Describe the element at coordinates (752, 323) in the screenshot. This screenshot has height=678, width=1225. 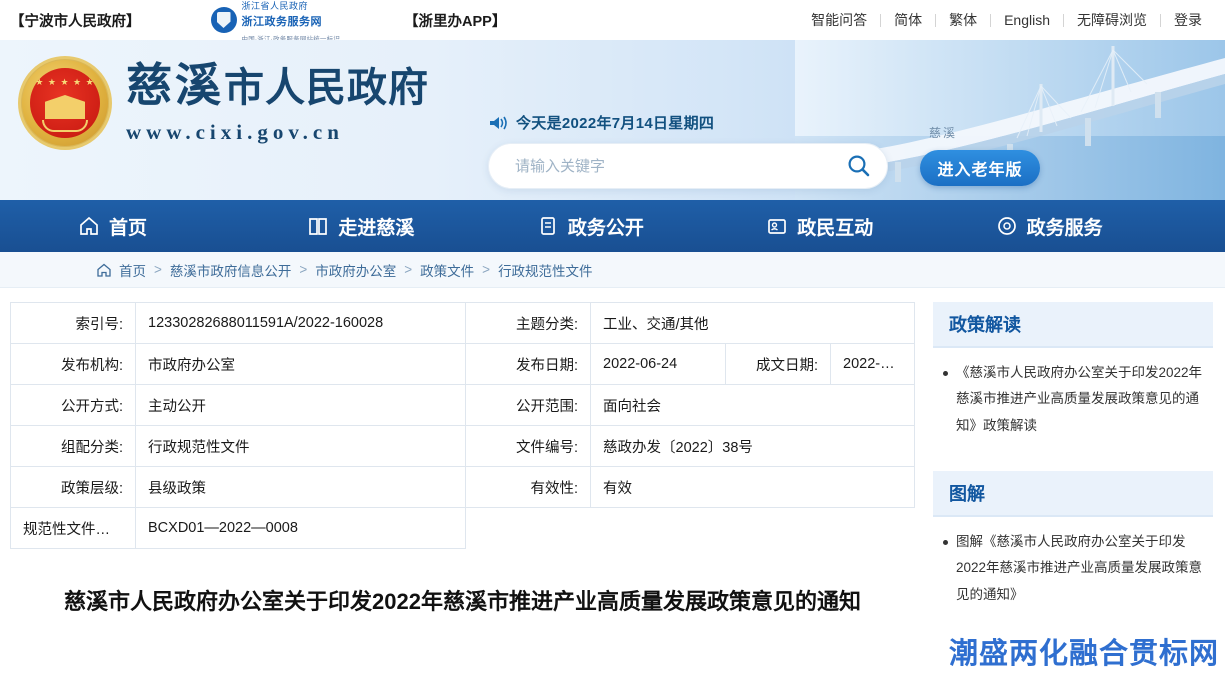
I see `meta-value-topic: 工业、交通/其他` at that location.